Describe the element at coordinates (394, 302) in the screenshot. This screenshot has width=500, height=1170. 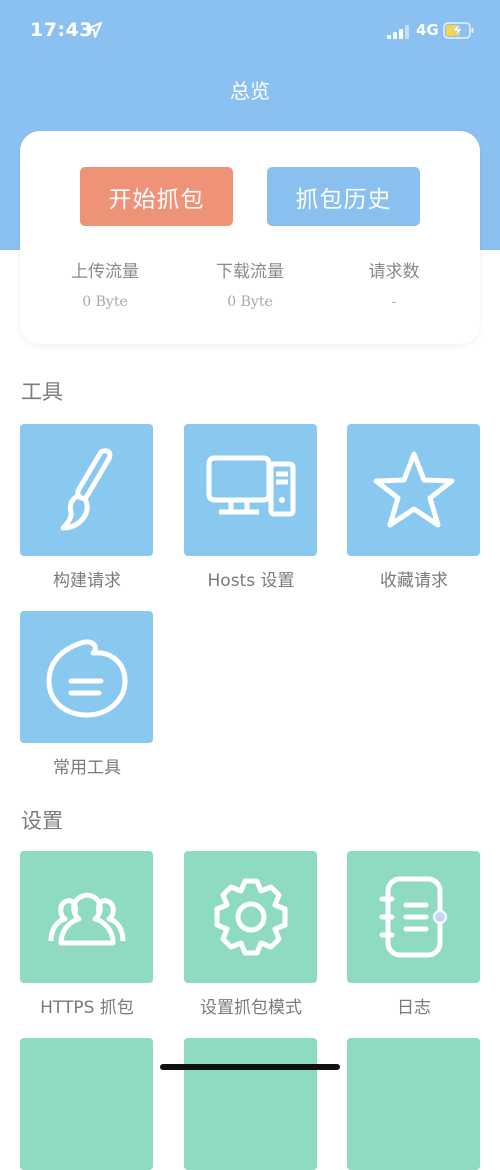
I see `request-count-value: -` at that location.